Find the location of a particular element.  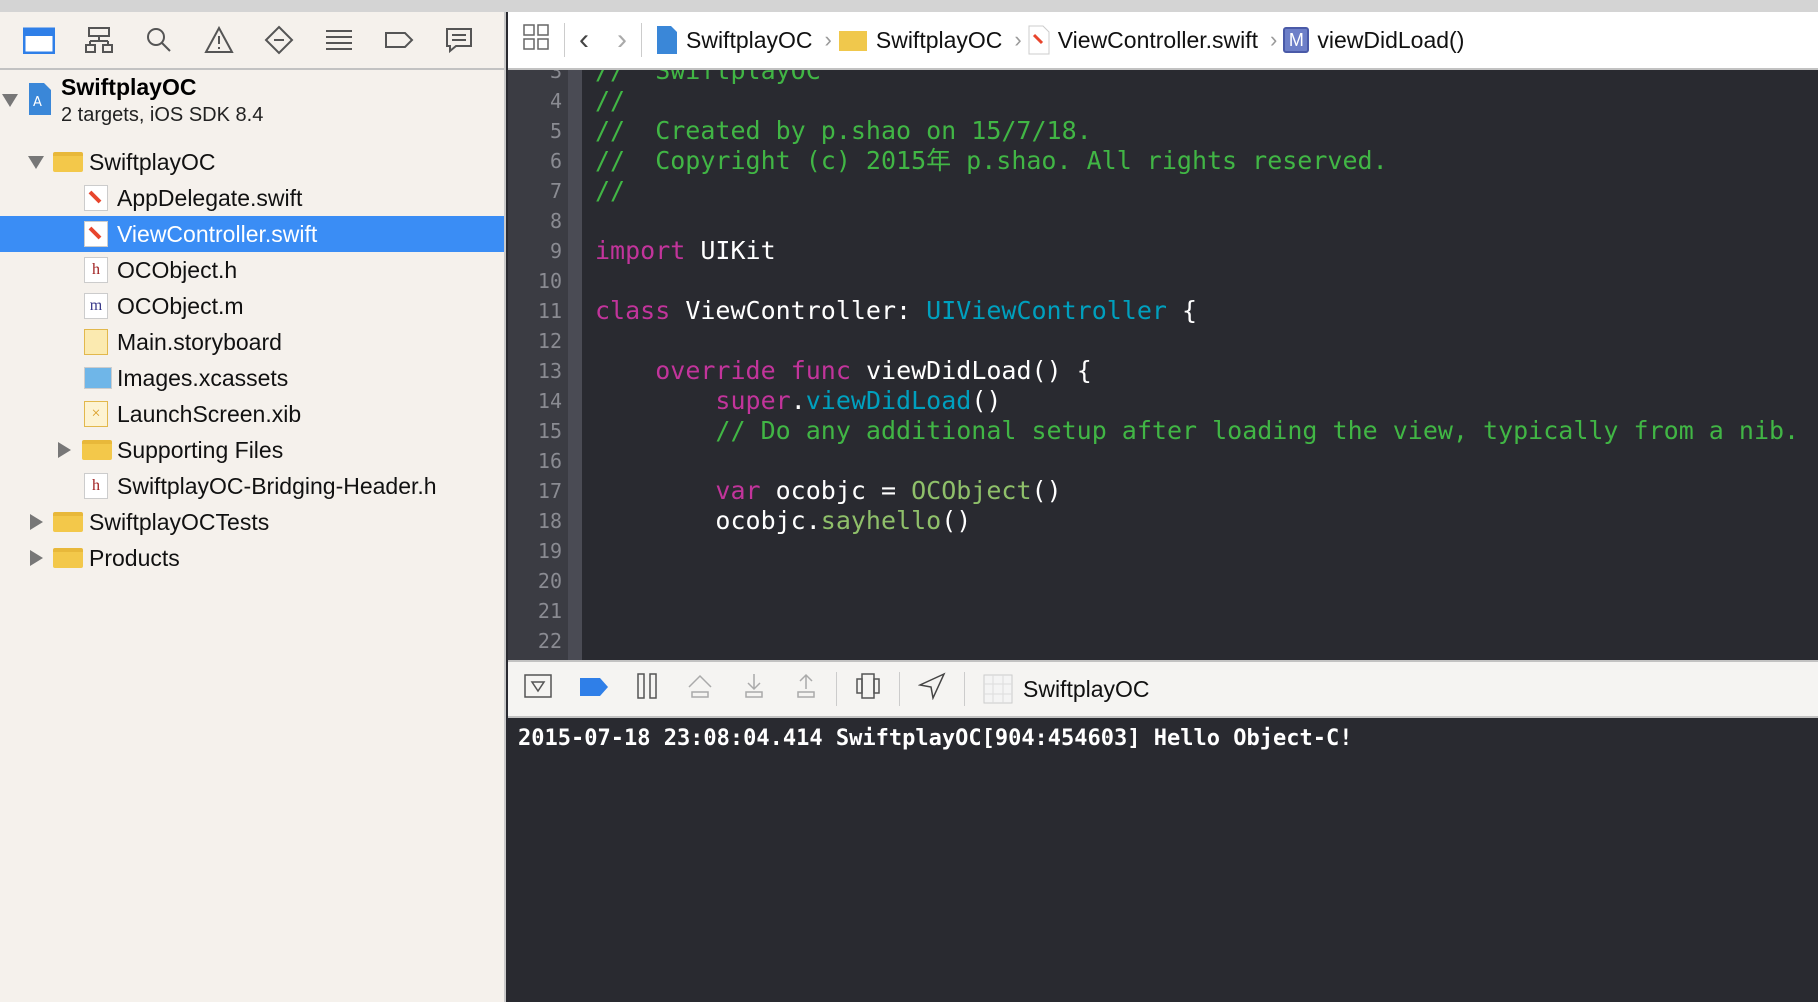

code-token-plain: ViewController: is located at coordinates (798, 310).